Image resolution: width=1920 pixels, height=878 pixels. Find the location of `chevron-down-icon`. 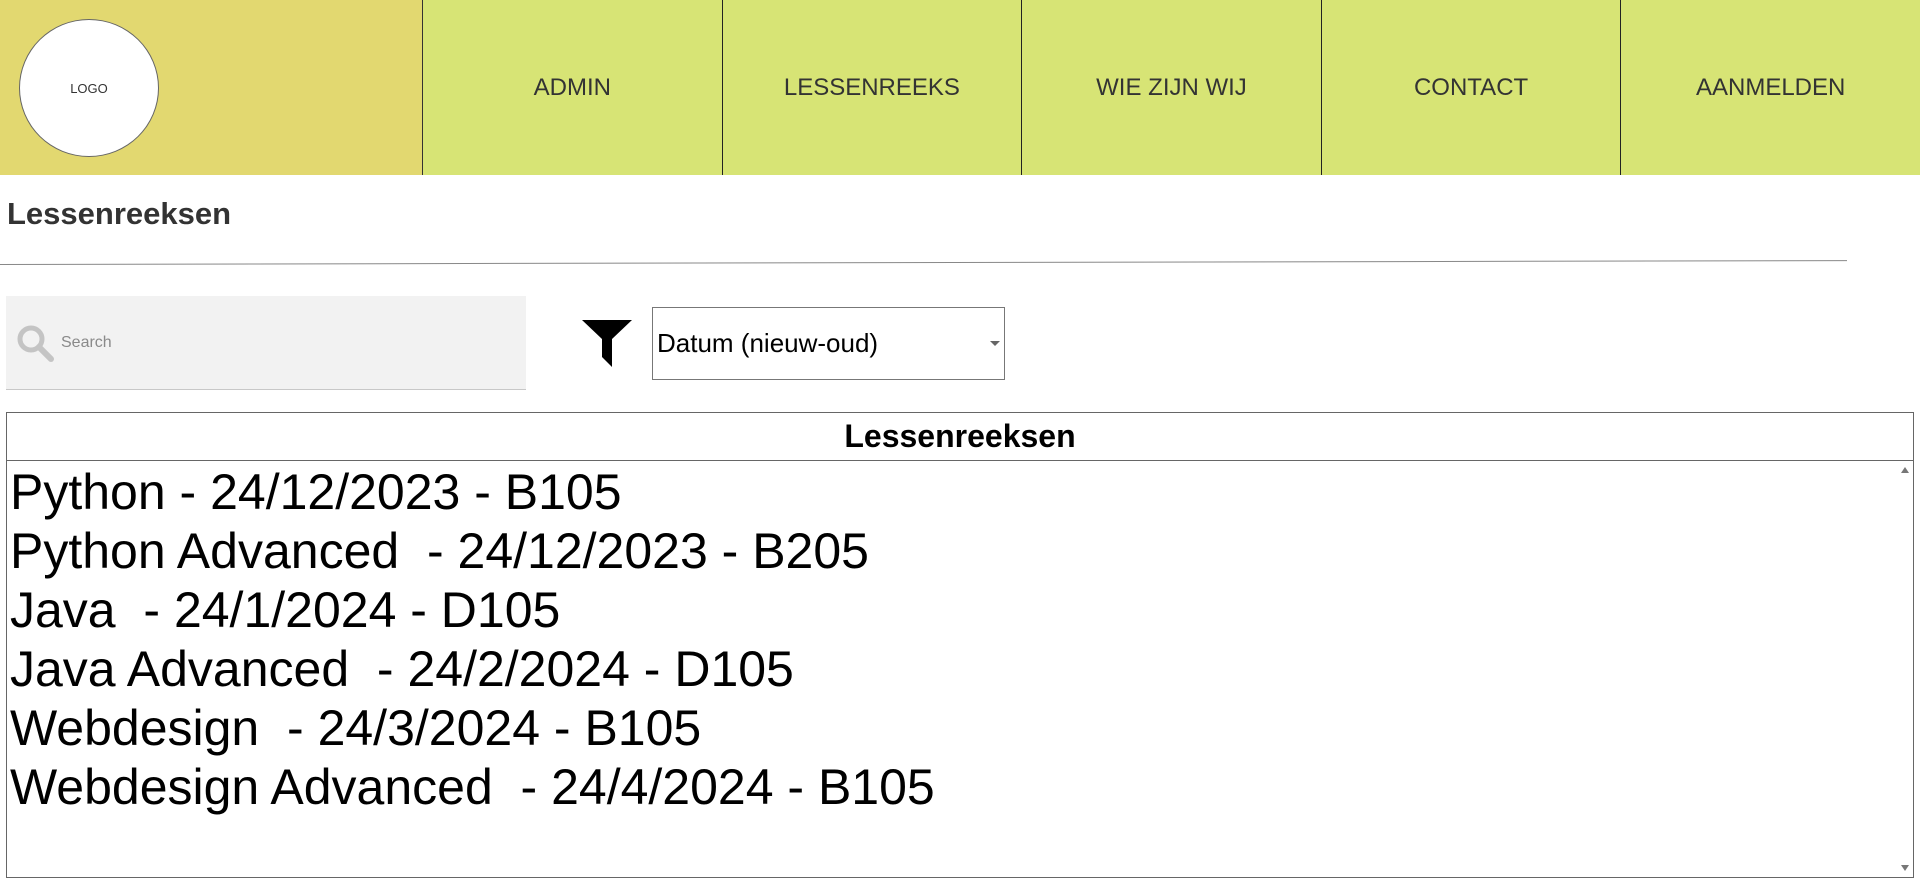

chevron-down-icon is located at coordinates (995, 343).